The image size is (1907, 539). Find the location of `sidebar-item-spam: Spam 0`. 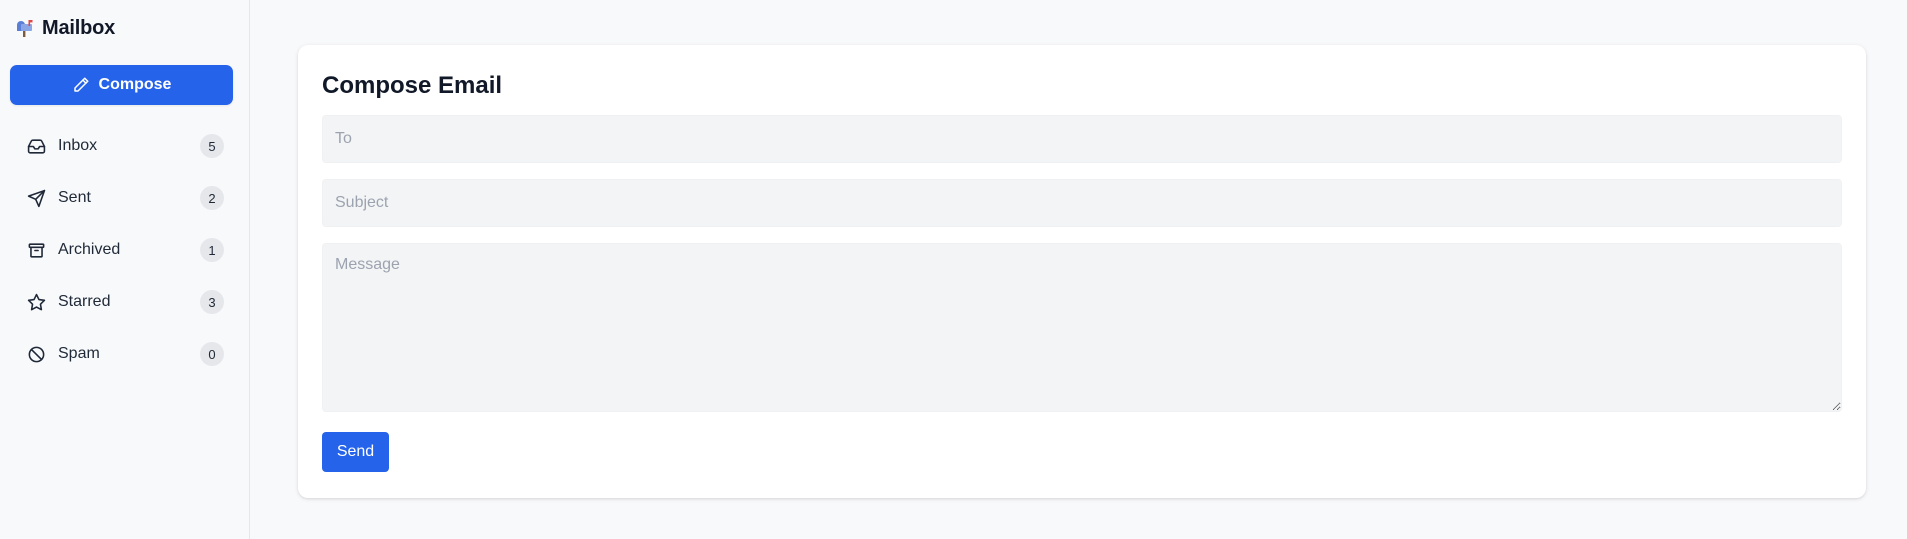

sidebar-item-spam: Spam 0 is located at coordinates (124, 354).